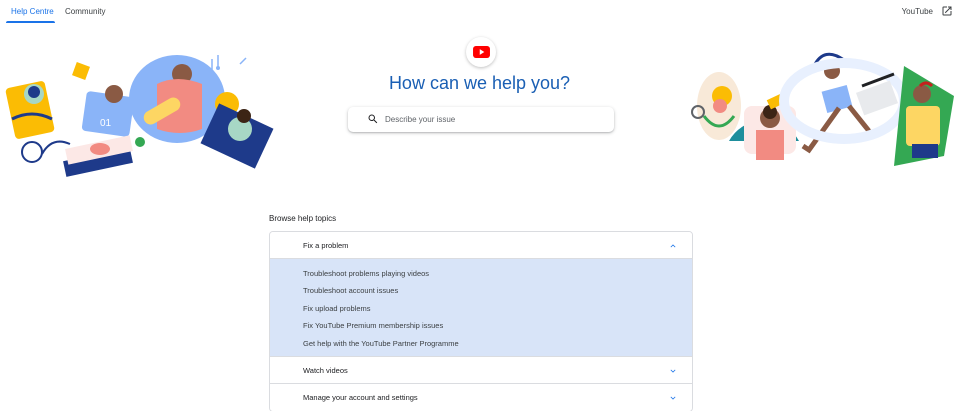  Describe the element at coordinates (32, 11) in the screenshot. I see `tab-help-centre: Help Centre` at that location.